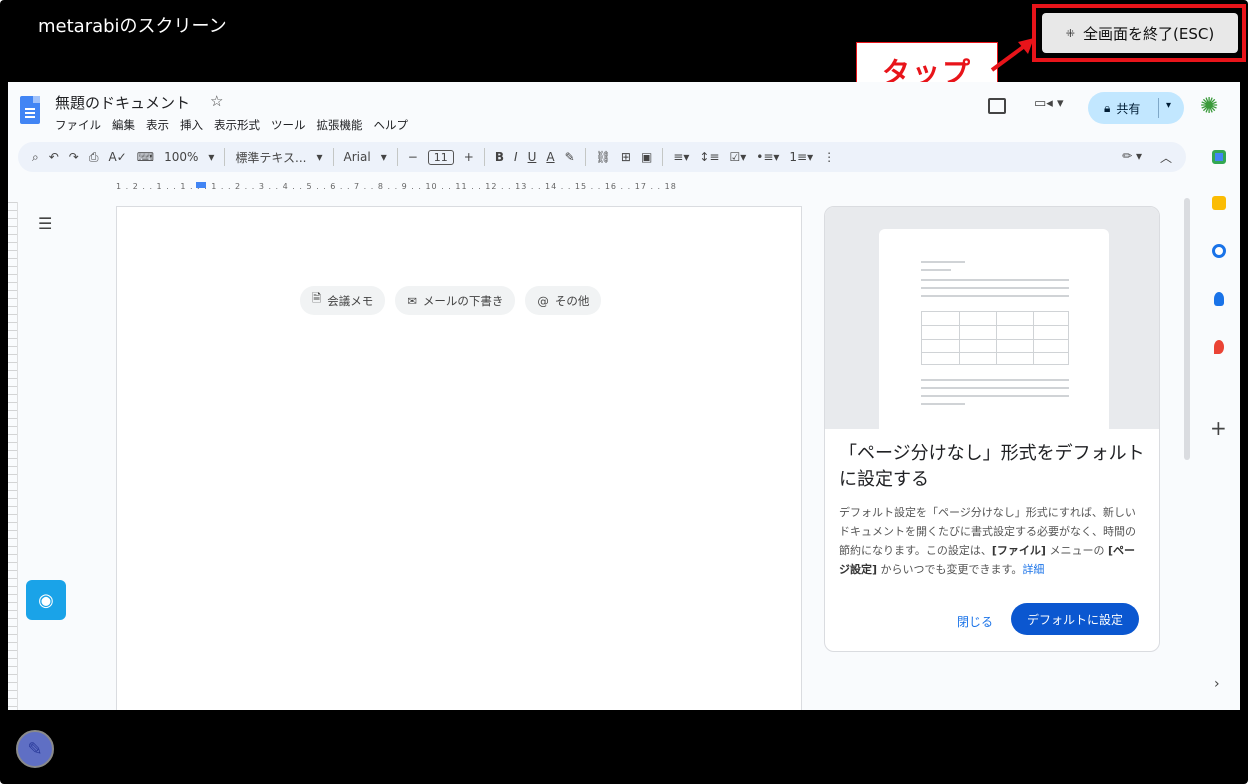 This screenshot has height=784, width=1248. I want to click on line-spacing-icon: ↕≡, so click(709, 157).